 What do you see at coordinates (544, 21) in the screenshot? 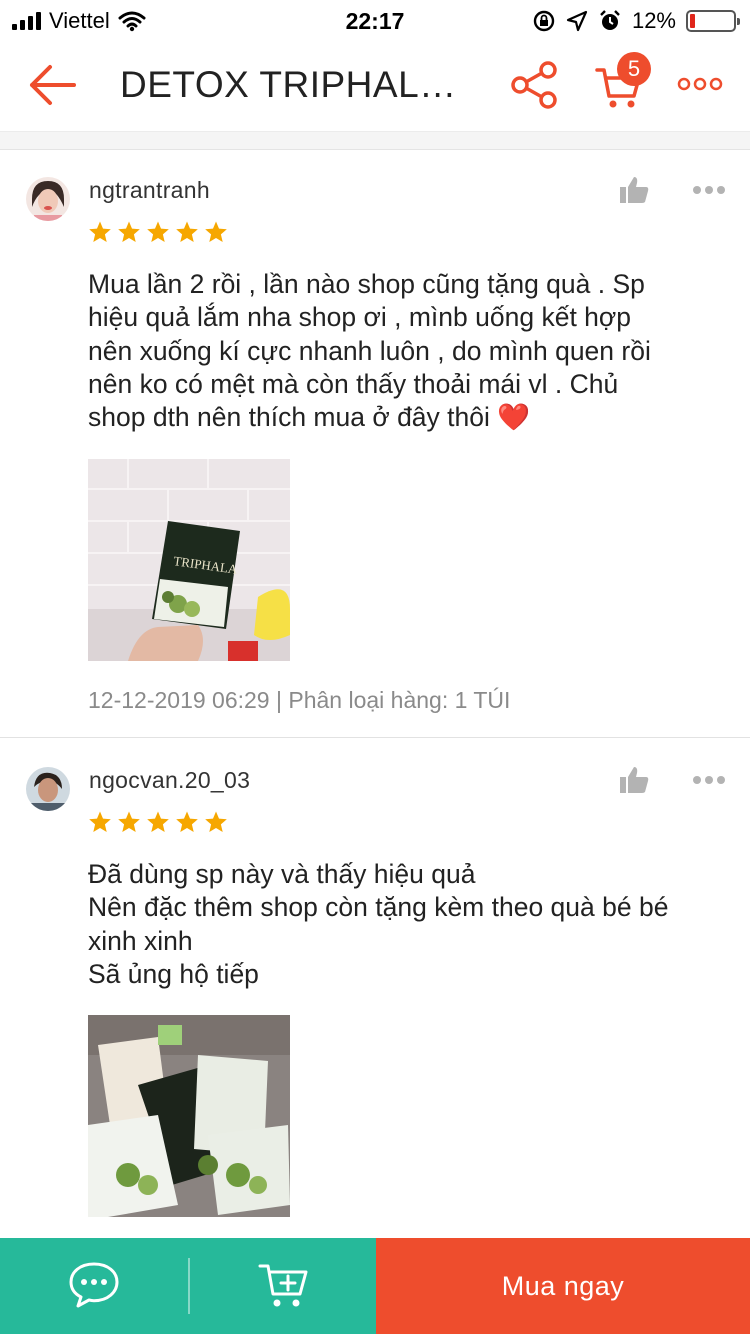
I see `orientation-lock-icon` at bounding box center [544, 21].